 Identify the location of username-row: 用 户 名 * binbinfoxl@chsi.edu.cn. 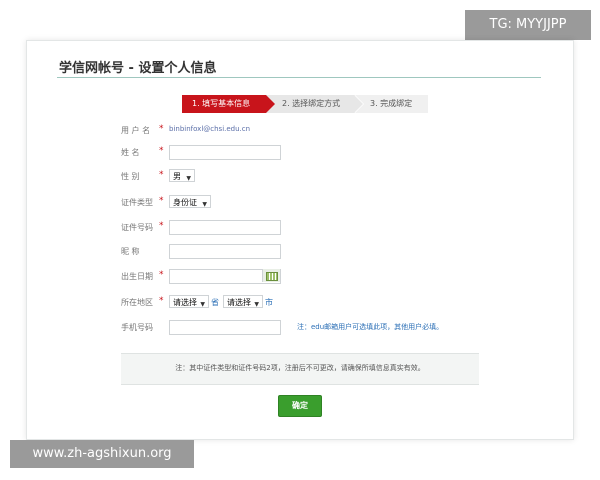
(300, 131).